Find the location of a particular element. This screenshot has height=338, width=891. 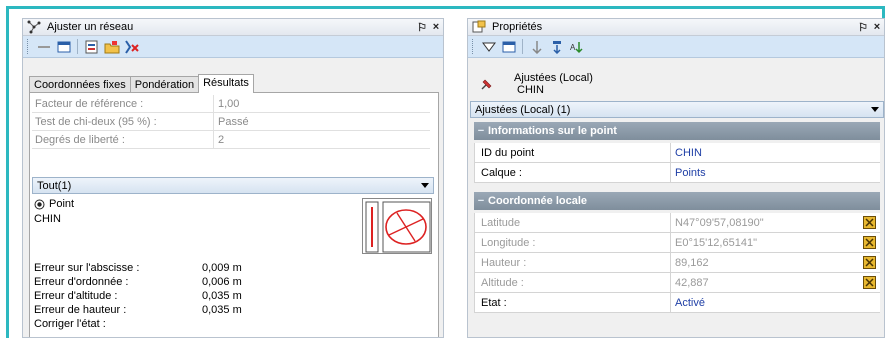

point-name: CHIN is located at coordinates (47, 219).